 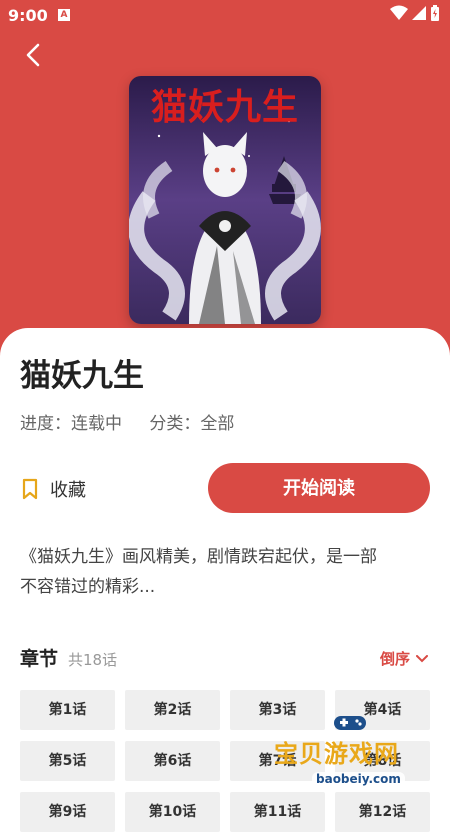 What do you see at coordinates (422, 658) in the screenshot?
I see `chevron-down-icon` at bounding box center [422, 658].